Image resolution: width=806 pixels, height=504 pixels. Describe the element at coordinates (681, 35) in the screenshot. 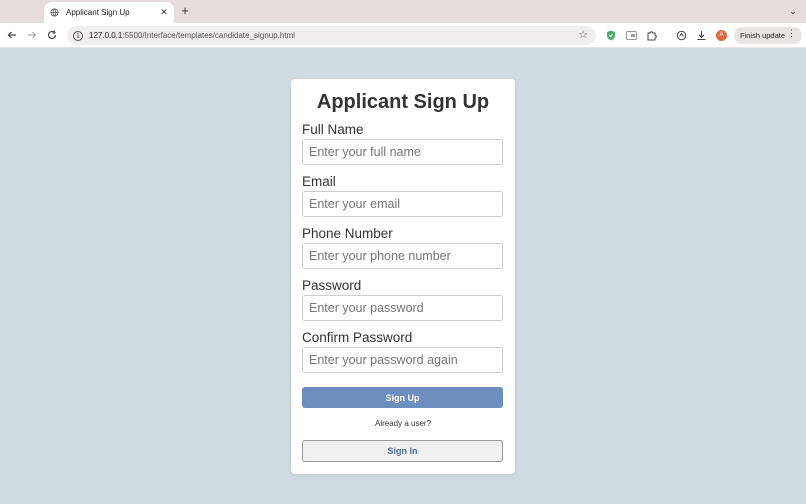

I see `sync-icon` at that location.